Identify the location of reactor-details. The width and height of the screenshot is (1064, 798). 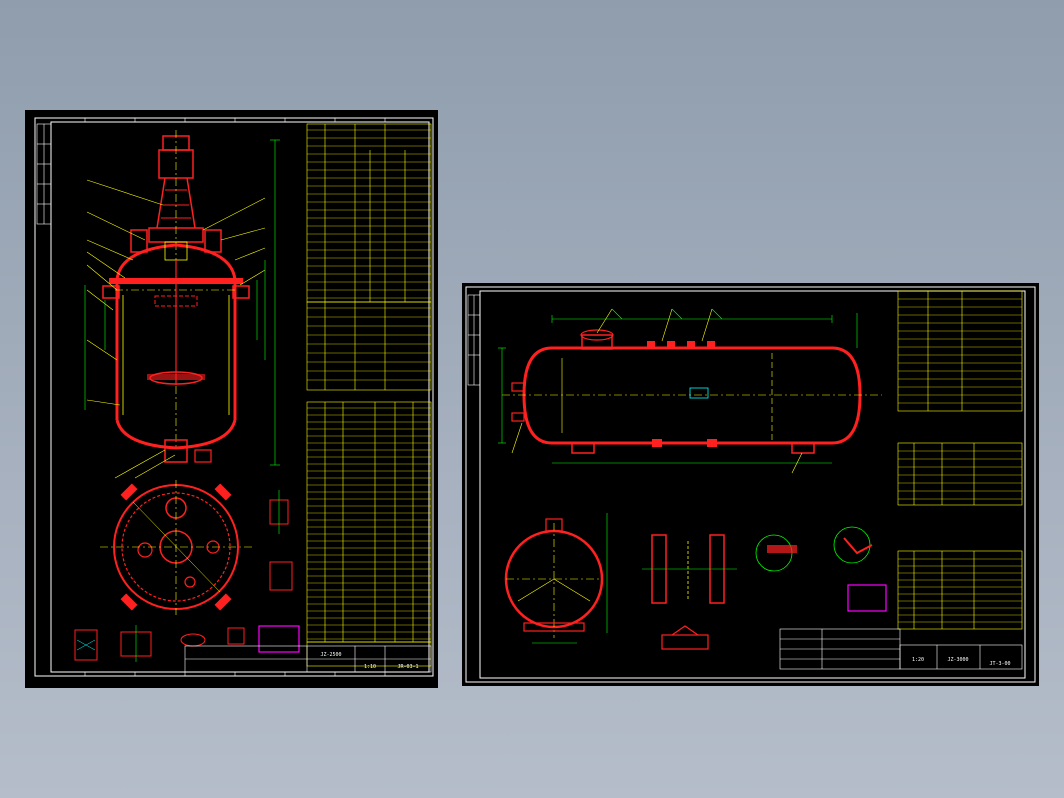
(187, 576).